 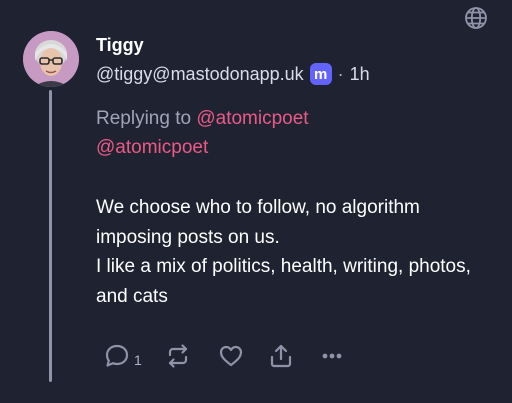 I want to click on repost-icon, so click(x=178, y=358).